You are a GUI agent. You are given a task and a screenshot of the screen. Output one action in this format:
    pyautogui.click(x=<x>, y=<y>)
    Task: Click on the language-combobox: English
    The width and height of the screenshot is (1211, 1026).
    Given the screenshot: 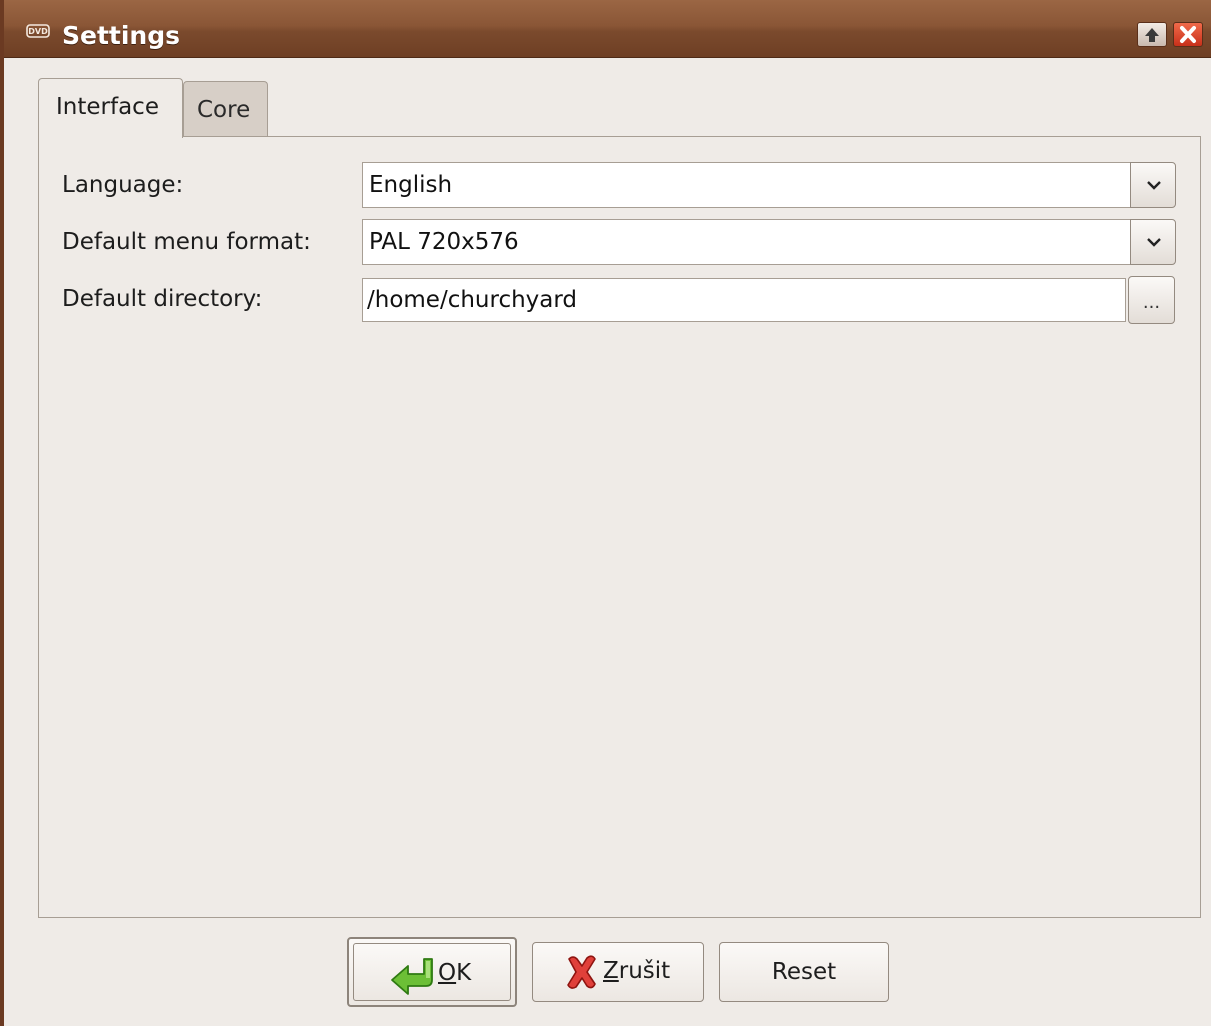 What is the action you would take?
    pyautogui.click(x=769, y=185)
    